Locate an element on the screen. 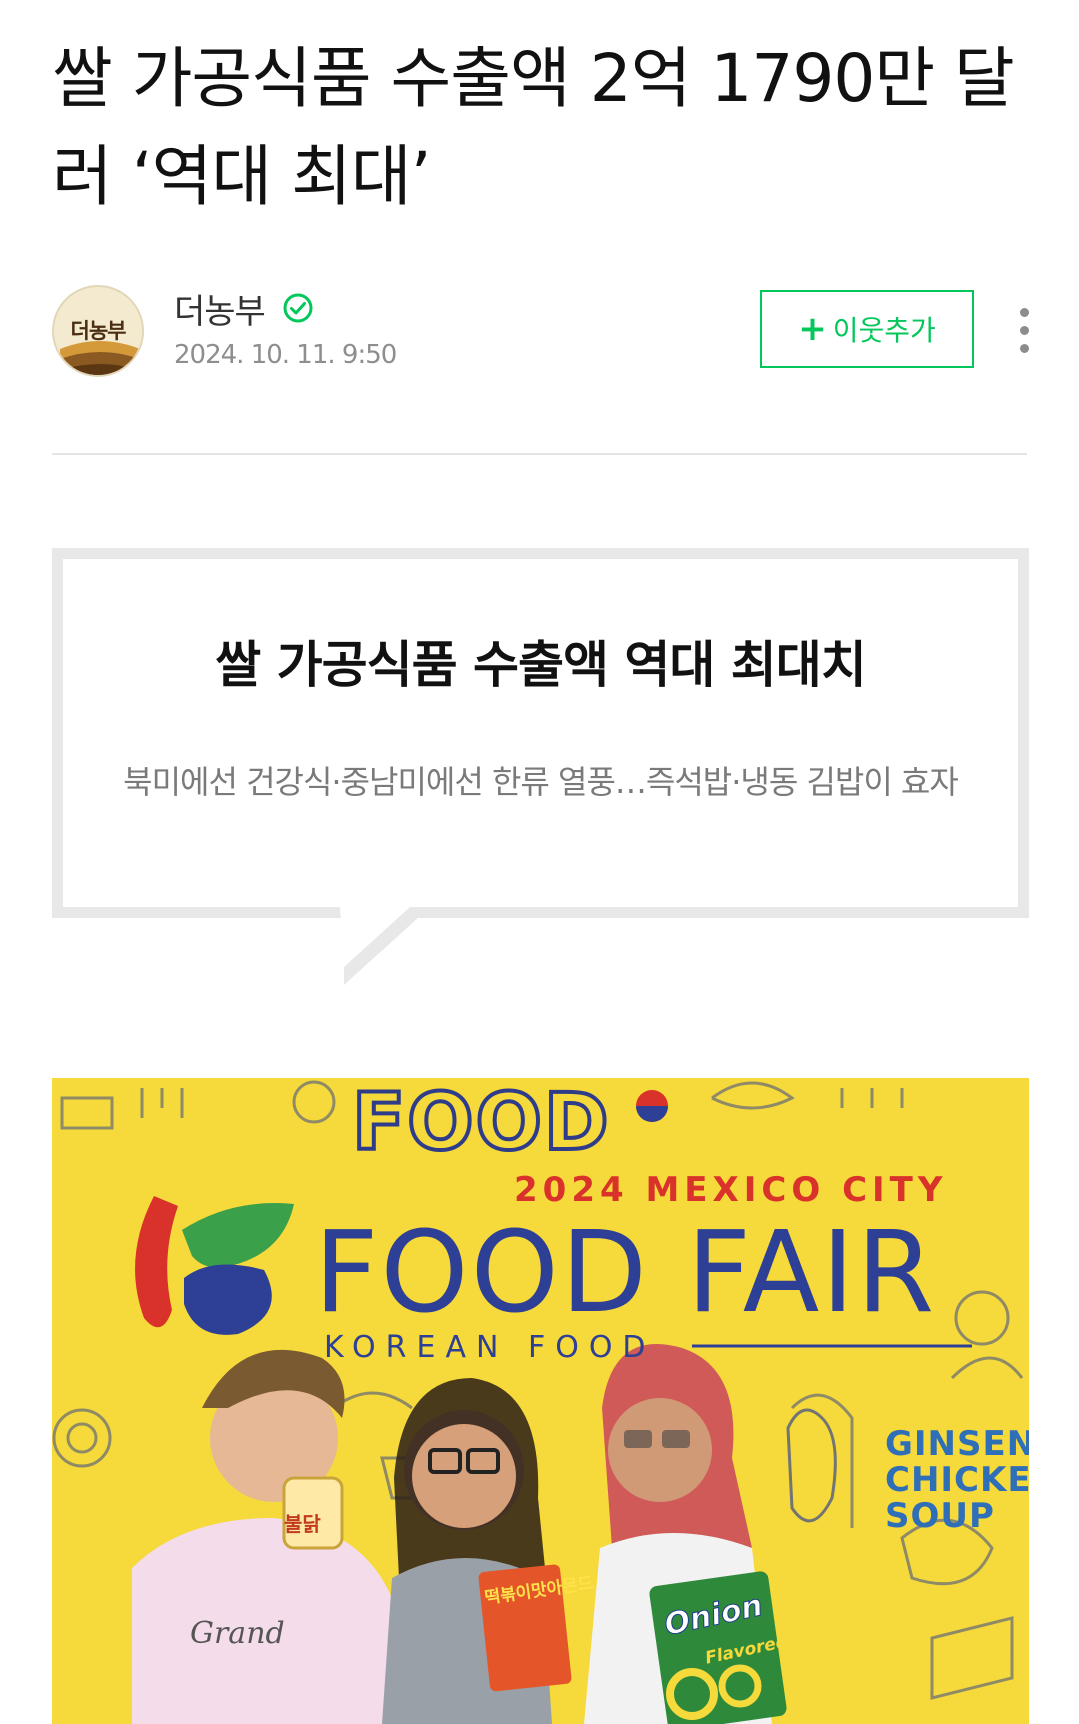  photo-text-shirt: Grand is located at coordinates (237, 1633).